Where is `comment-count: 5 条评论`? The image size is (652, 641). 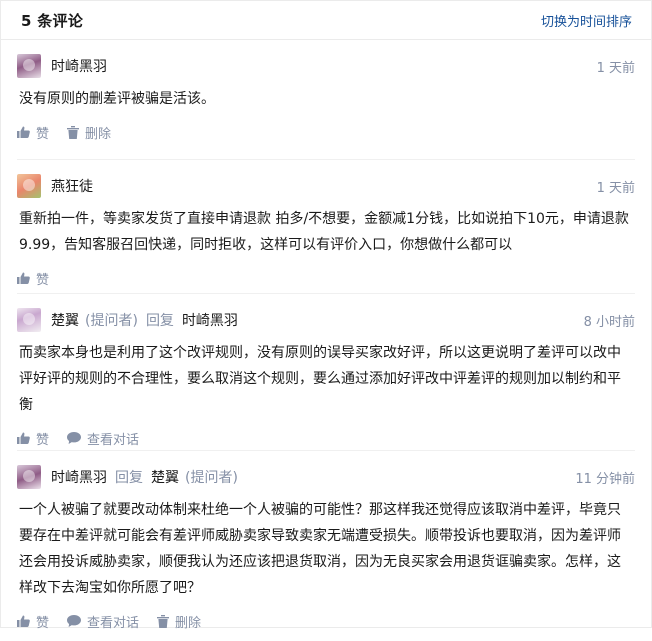 comment-count: 5 条评论 is located at coordinates (52, 20).